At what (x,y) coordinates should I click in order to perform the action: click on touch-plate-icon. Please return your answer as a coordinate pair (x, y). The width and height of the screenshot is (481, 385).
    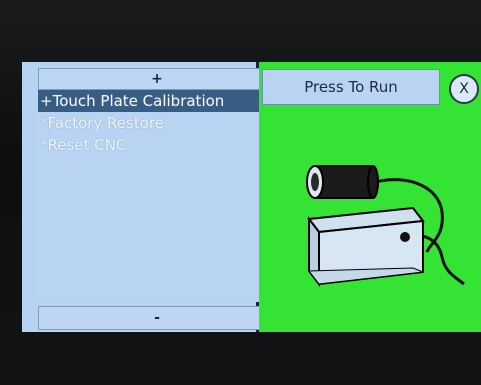
    Looking at the image, I should click on (385, 226).